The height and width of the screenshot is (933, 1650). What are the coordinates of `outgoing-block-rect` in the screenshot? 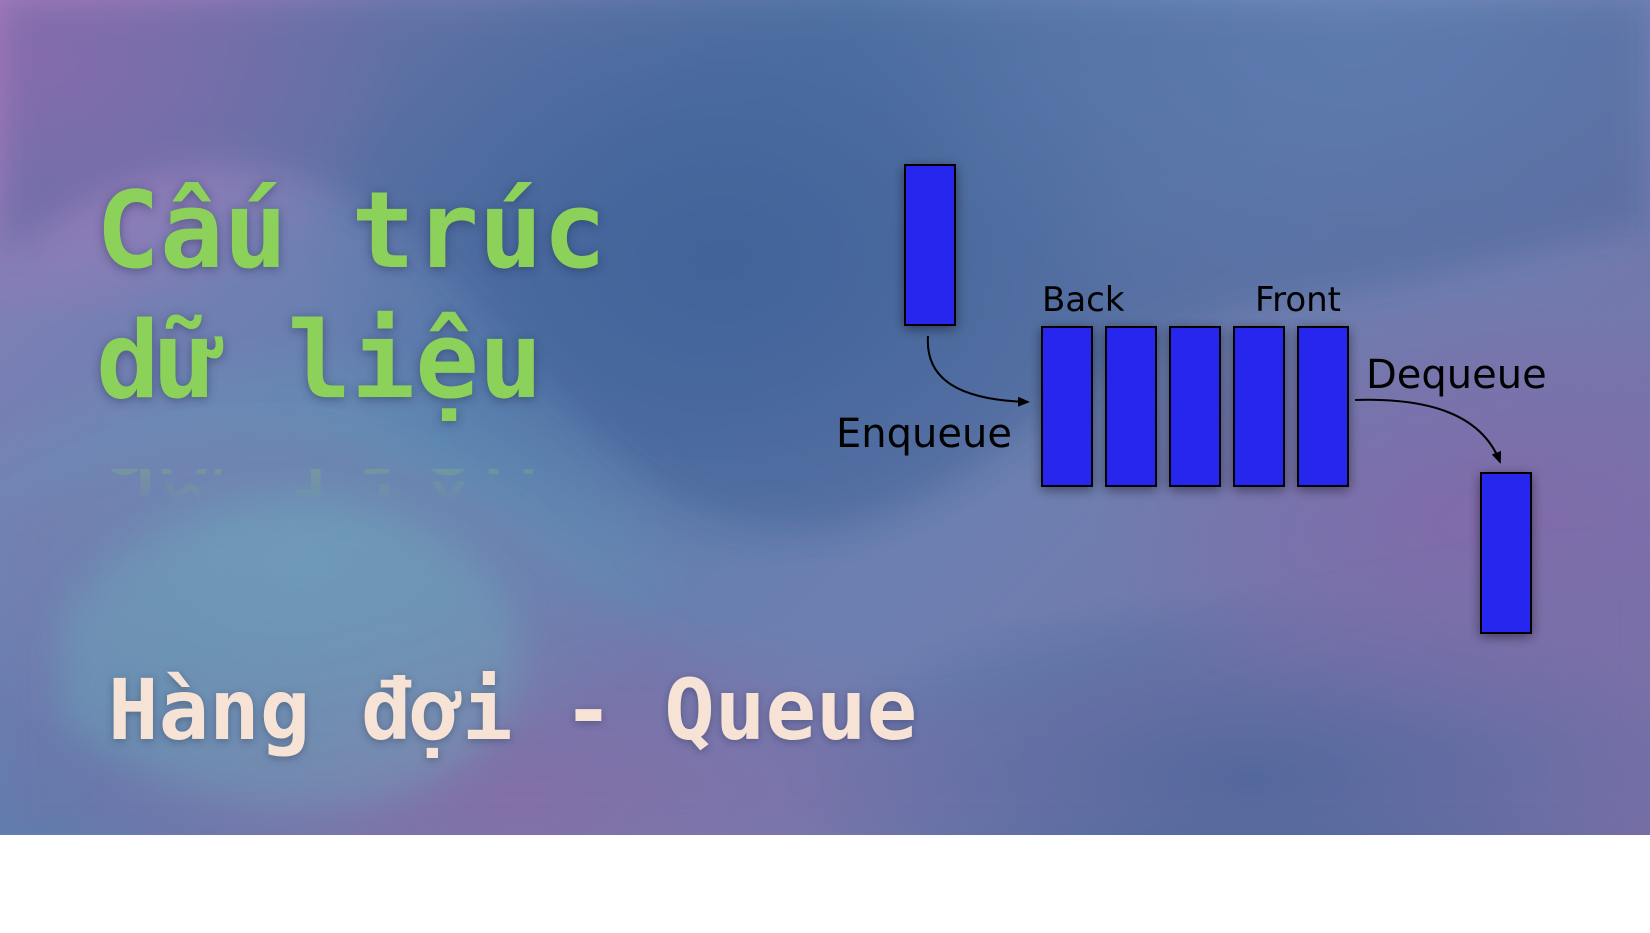 It's located at (1506, 553).